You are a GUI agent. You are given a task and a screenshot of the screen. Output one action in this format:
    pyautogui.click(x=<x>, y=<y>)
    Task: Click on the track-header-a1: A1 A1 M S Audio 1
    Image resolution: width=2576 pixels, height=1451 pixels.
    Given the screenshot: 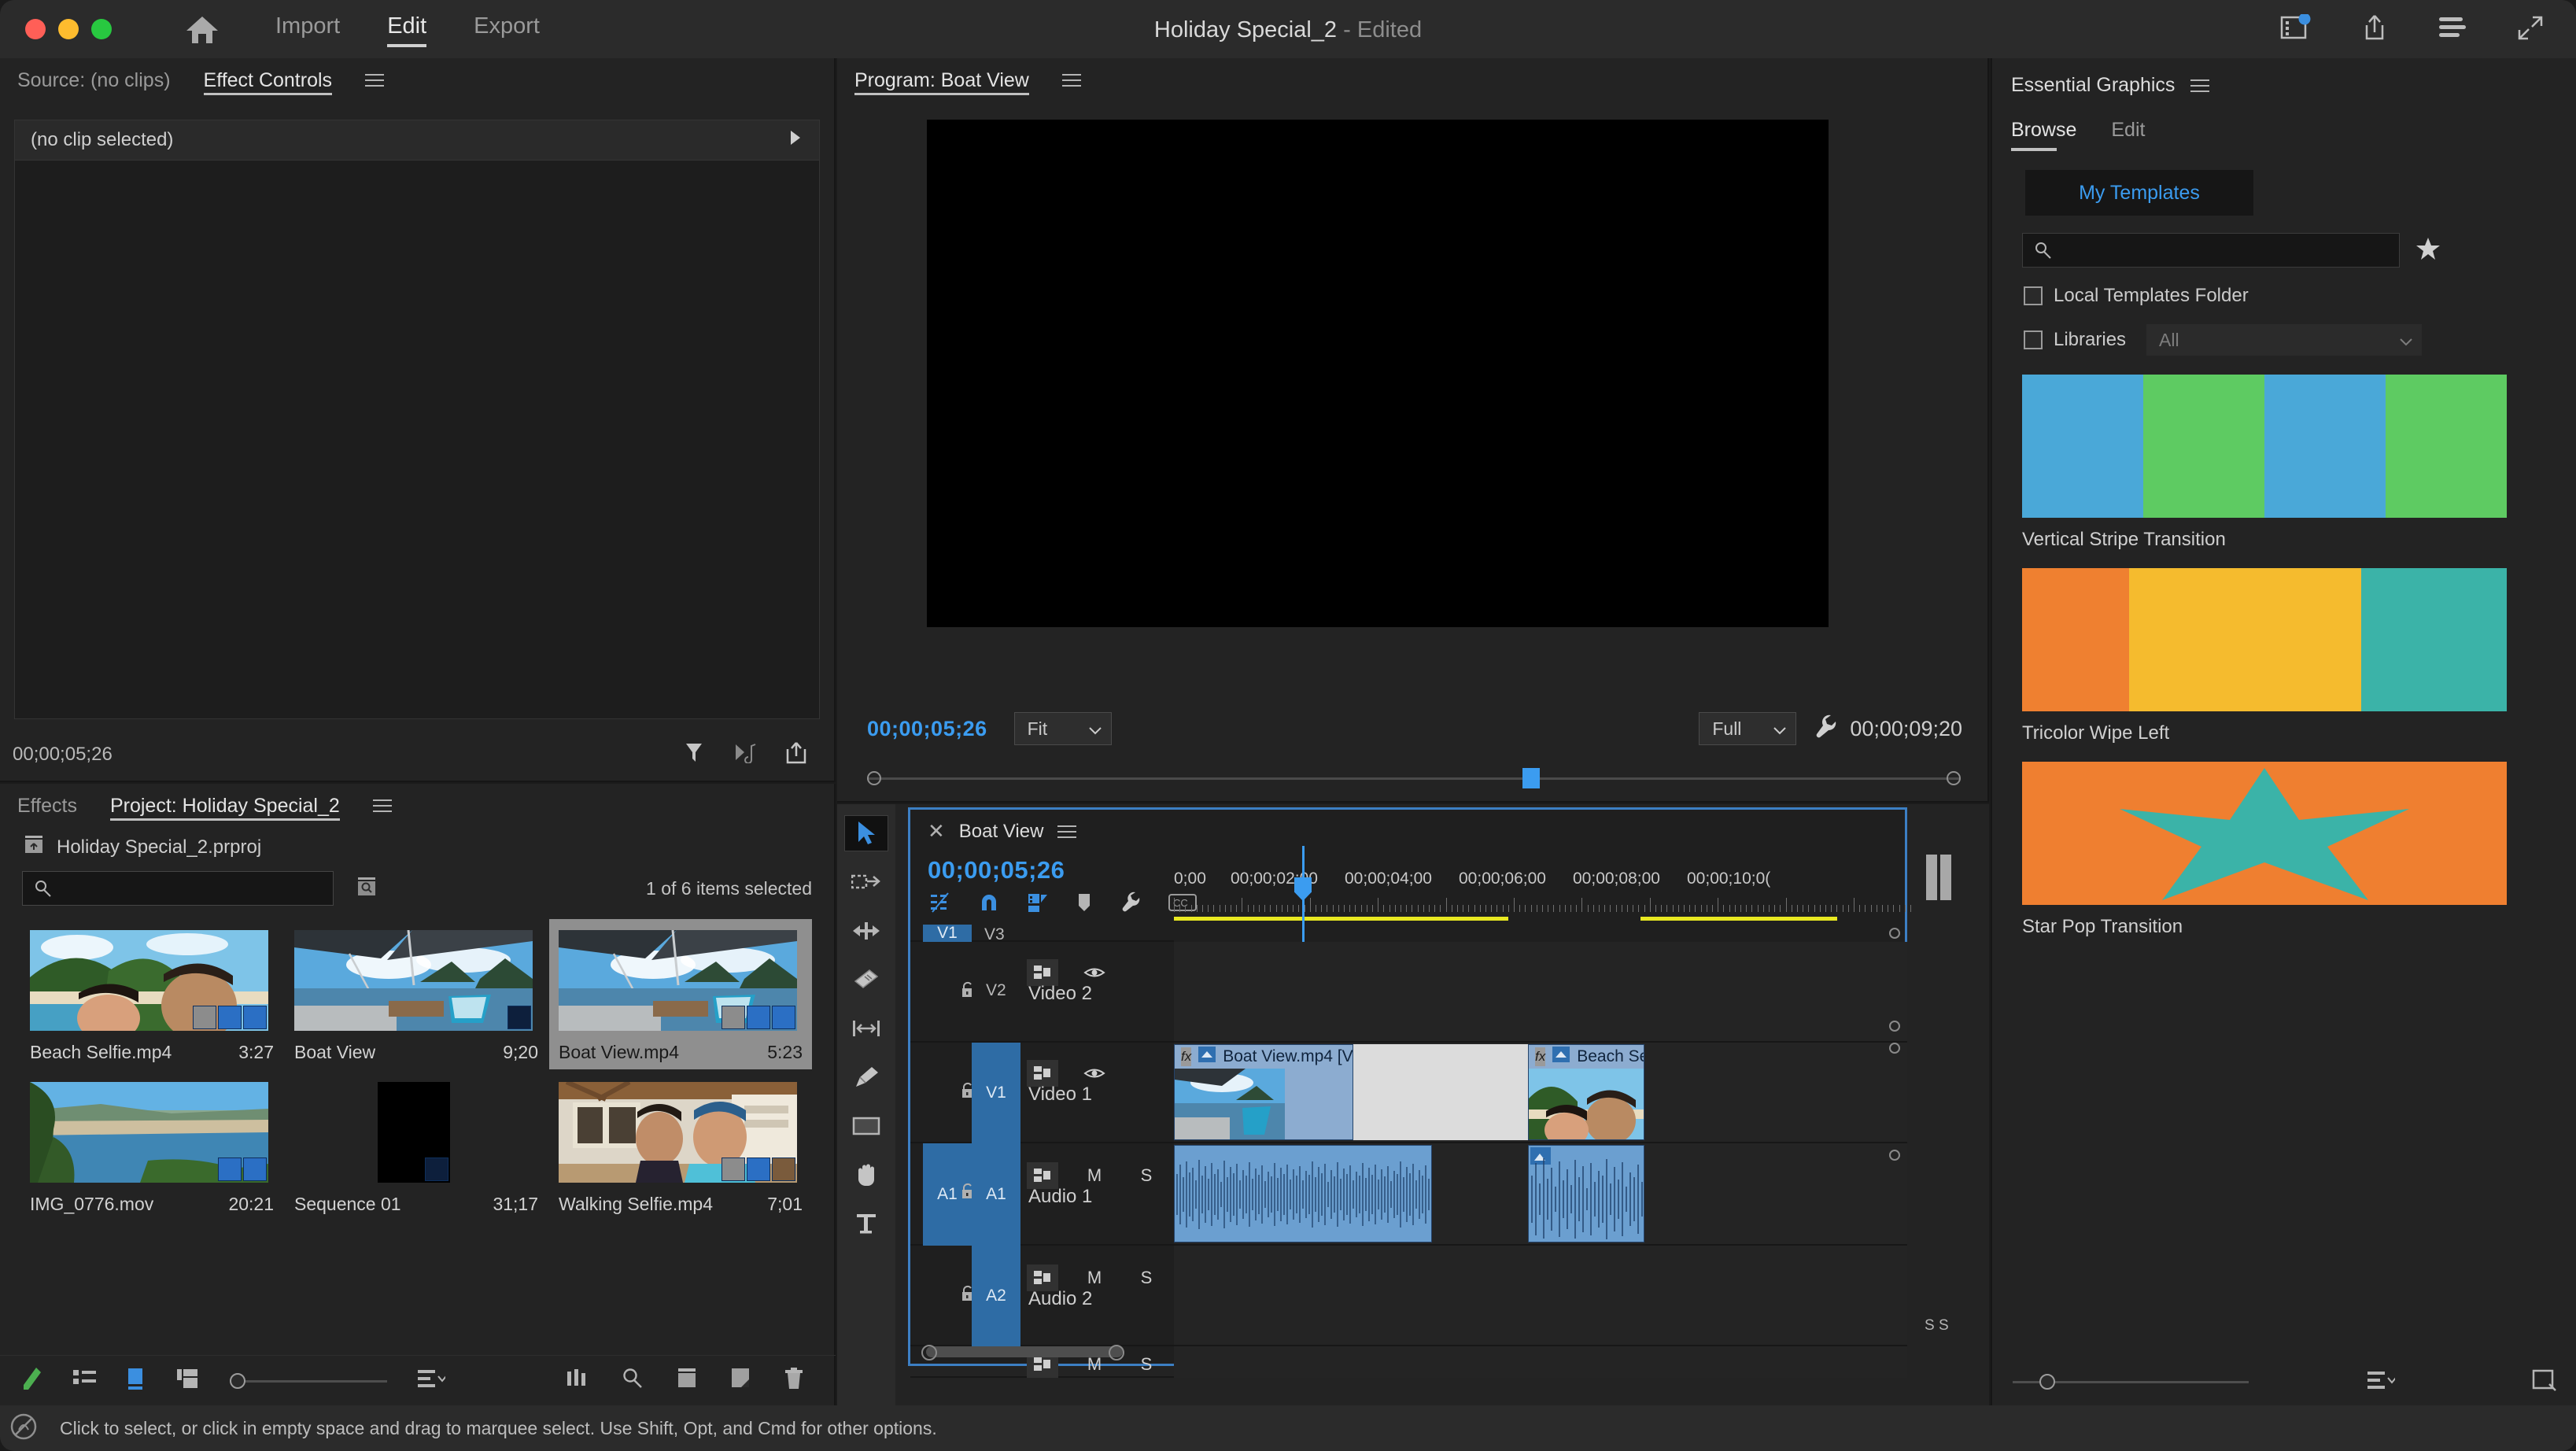 What is the action you would take?
    pyautogui.click(x=1058, y=1194)
    